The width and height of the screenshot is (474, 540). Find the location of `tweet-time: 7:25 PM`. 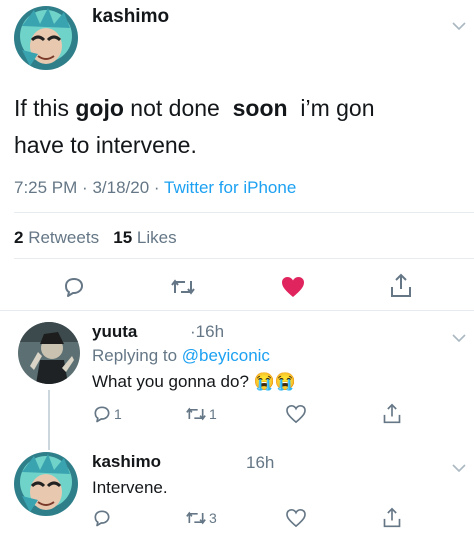

tweet-time: 7:25 PM is located at coordinates (46, 187).